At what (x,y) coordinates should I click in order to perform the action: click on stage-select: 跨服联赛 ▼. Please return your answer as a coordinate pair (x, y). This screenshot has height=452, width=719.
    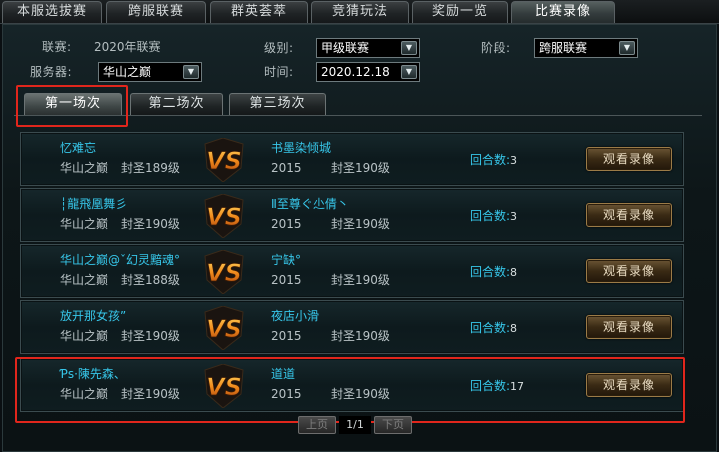
    Looking at the image, I should click on (586, 48).